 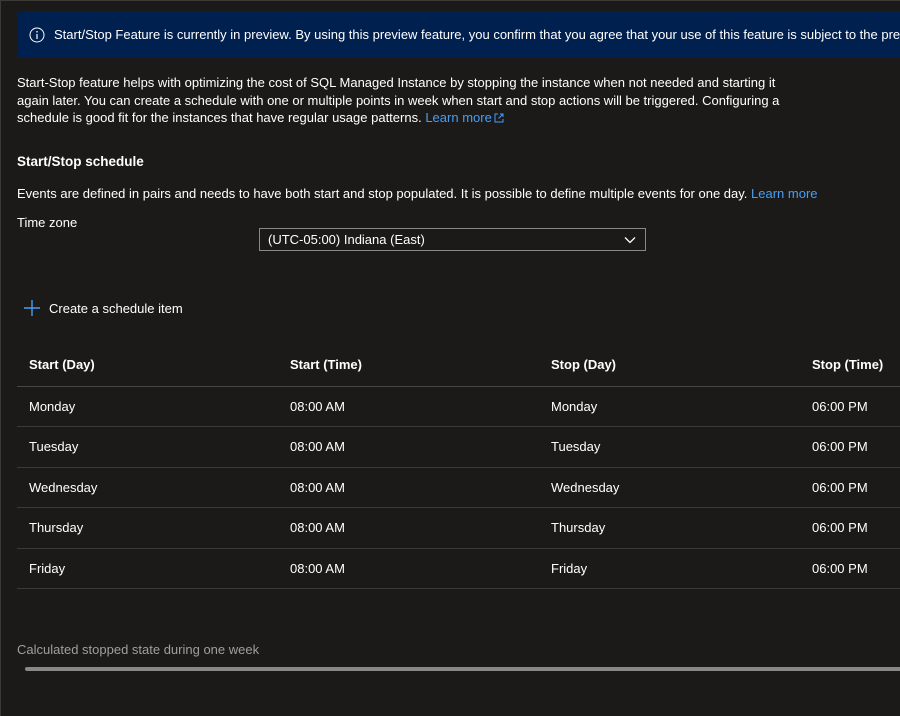 What do you see at coordinates (452, 239) in the screenshot?
I see `timezone-dropdown: (UTC-05:00) Indiana (East)` at bounding box center [452, 239].